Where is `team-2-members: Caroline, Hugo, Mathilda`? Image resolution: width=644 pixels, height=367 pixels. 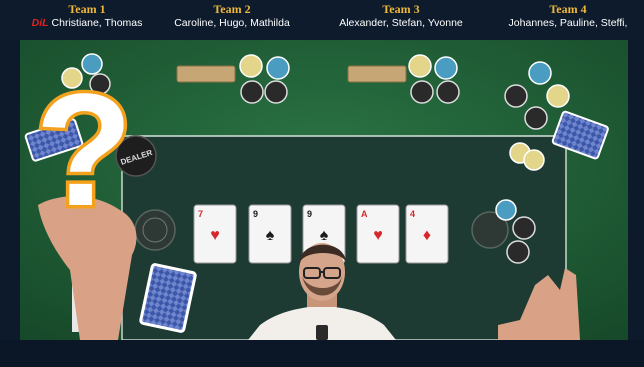 team-2-members: Caroline, Hugo, Mathilda is located at coordinates (232, 23).